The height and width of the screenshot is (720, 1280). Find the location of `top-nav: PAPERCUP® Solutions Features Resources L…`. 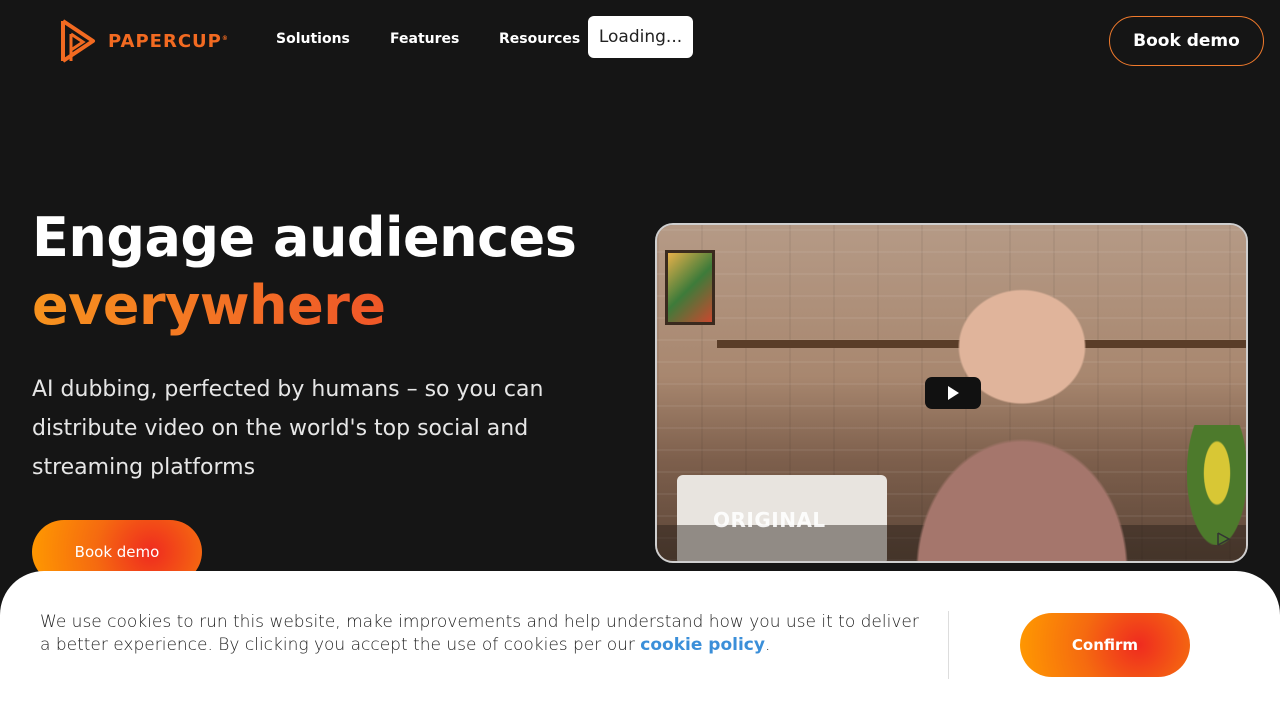

top-nav: PAPERCUP® Solutions Features Resources L… is located at coordinates (640, 40).